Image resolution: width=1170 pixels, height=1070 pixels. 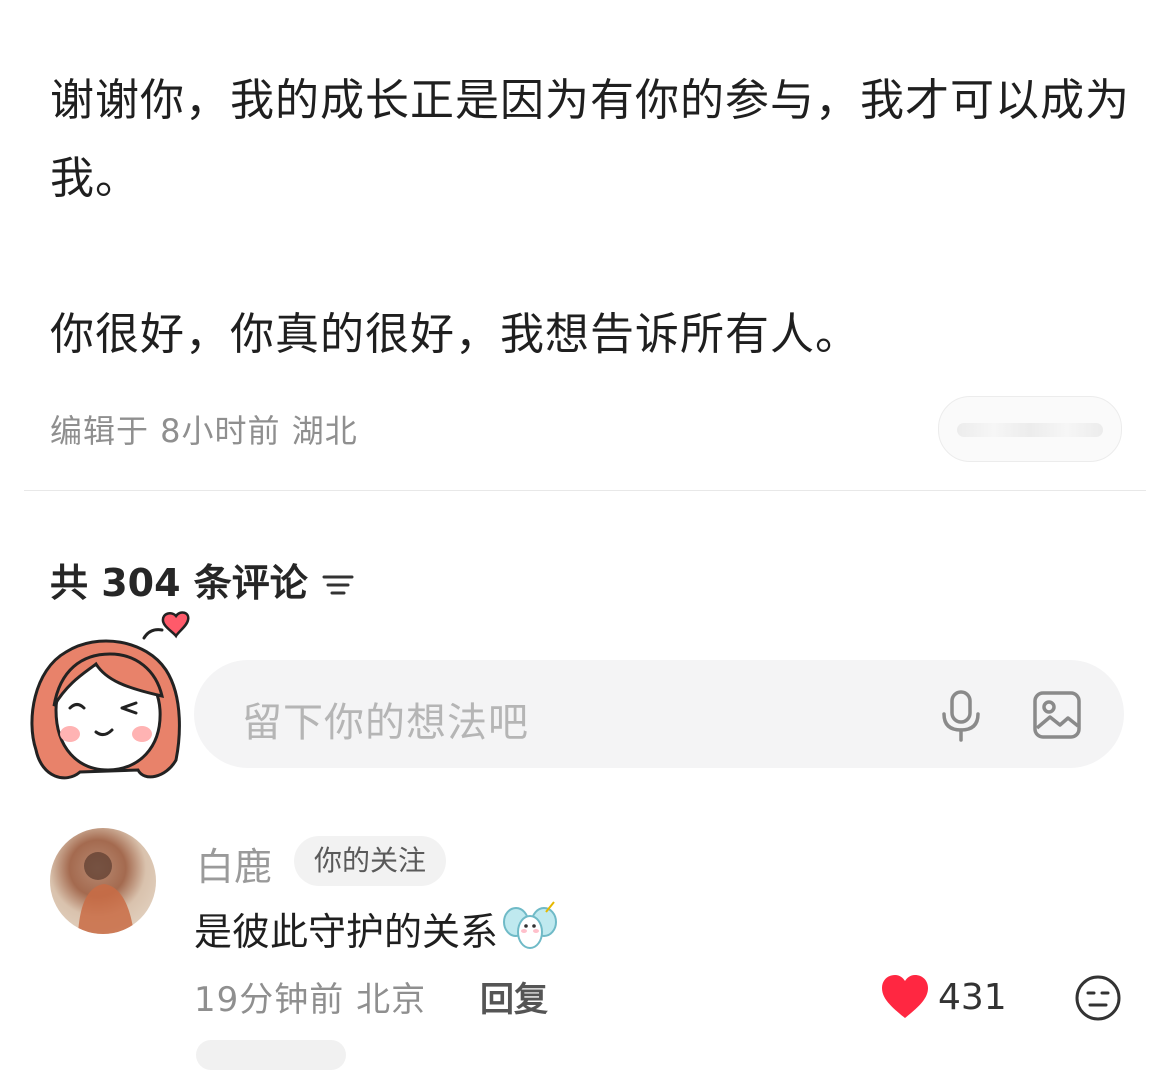 What do you see at coordinates (585, 490) in the screenshot?
I see `divider` at bounding box center [585, 490].